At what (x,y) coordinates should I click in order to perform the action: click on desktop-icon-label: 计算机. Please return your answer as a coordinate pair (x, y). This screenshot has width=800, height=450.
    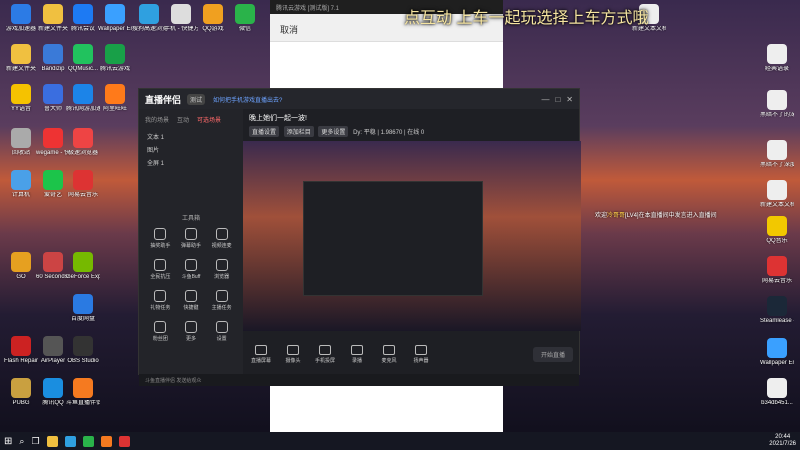
    Looking at the image, I should click on (20, 195).